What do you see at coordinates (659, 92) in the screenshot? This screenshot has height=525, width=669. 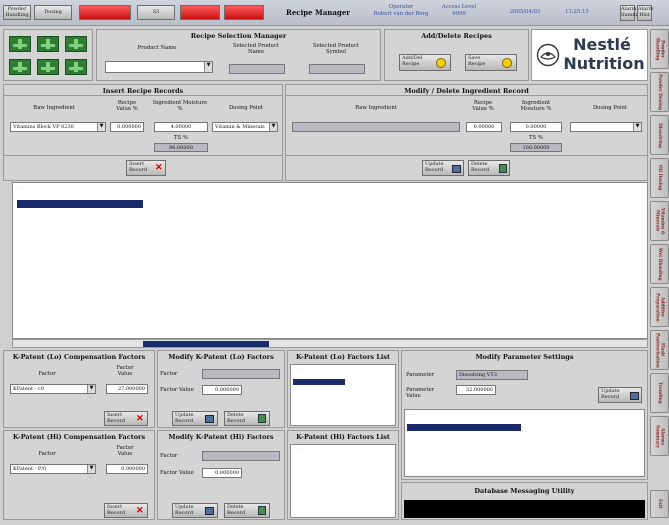 I see `tab-powder-dosing: Powder Dosing` at bounding box center [659, 92].